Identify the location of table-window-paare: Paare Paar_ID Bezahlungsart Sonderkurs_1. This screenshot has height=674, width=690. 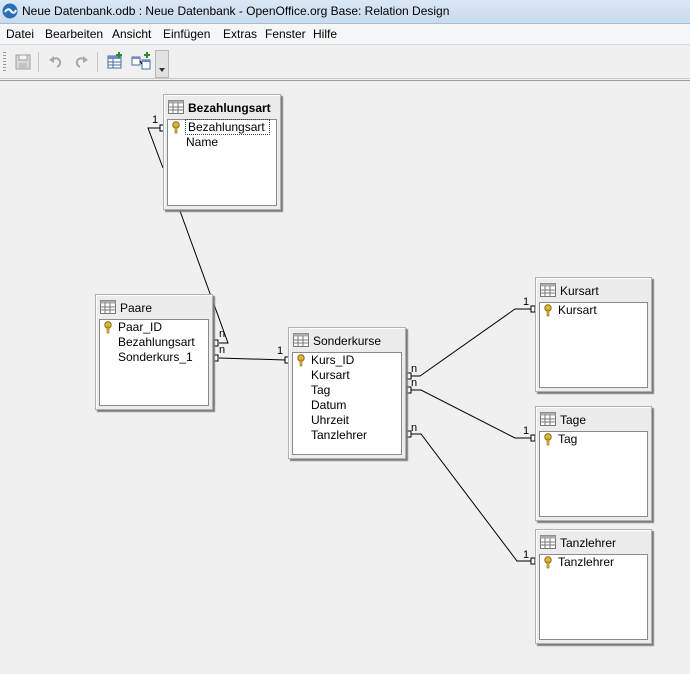
(154, 352).